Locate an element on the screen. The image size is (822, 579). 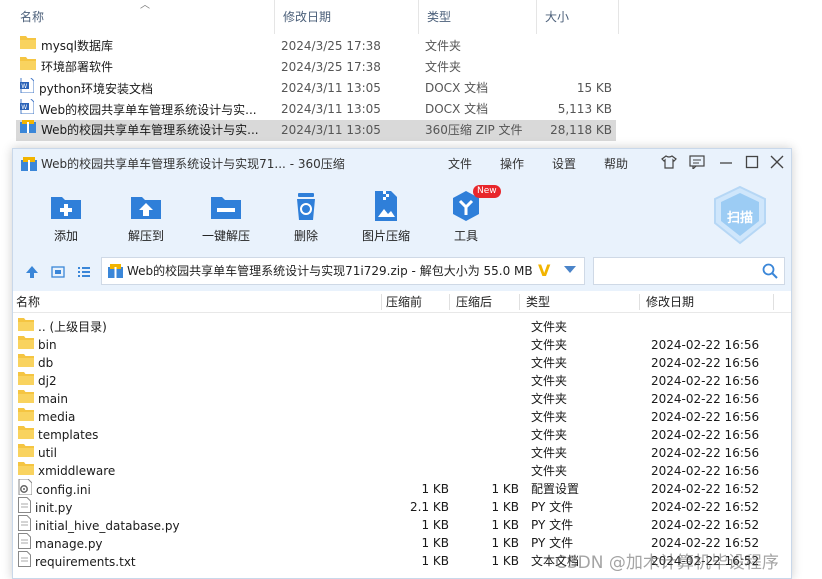
new-badge: New is located at coordinates (487, 191).